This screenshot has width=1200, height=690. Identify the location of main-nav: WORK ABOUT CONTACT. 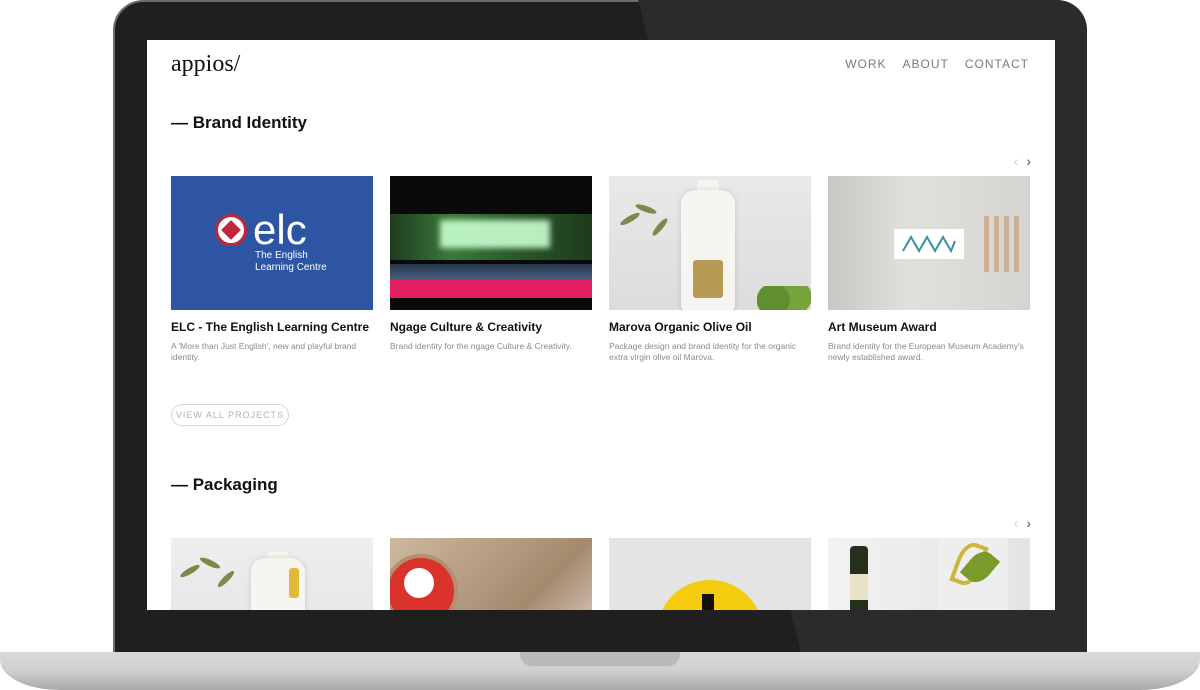
(937, 64).